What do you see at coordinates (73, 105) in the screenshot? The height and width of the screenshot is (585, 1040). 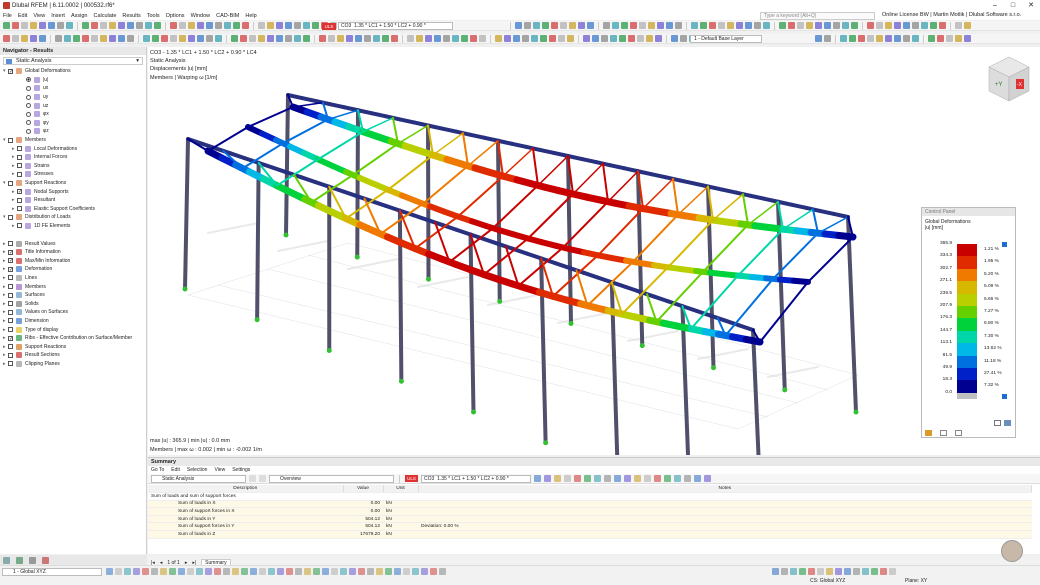 I see `tree-item: uz` at bounding box center [73, 105].